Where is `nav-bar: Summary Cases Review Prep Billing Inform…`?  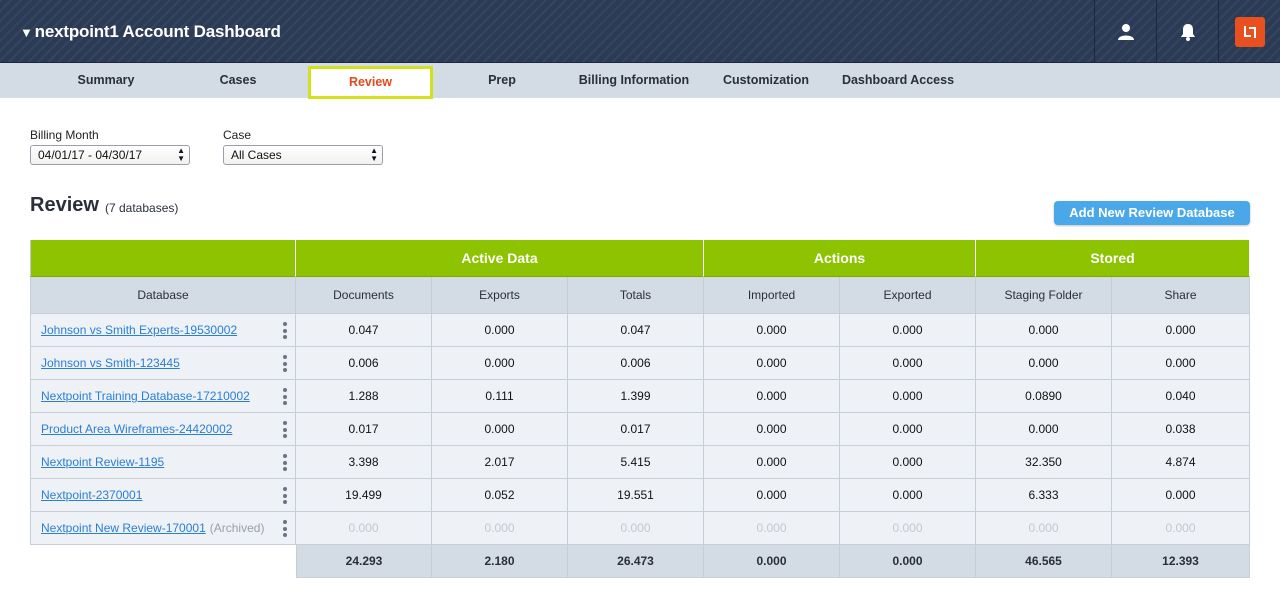
nav-bar: Summary Cases Review Prep Billing Inform… is located at coordinates (640, 81).